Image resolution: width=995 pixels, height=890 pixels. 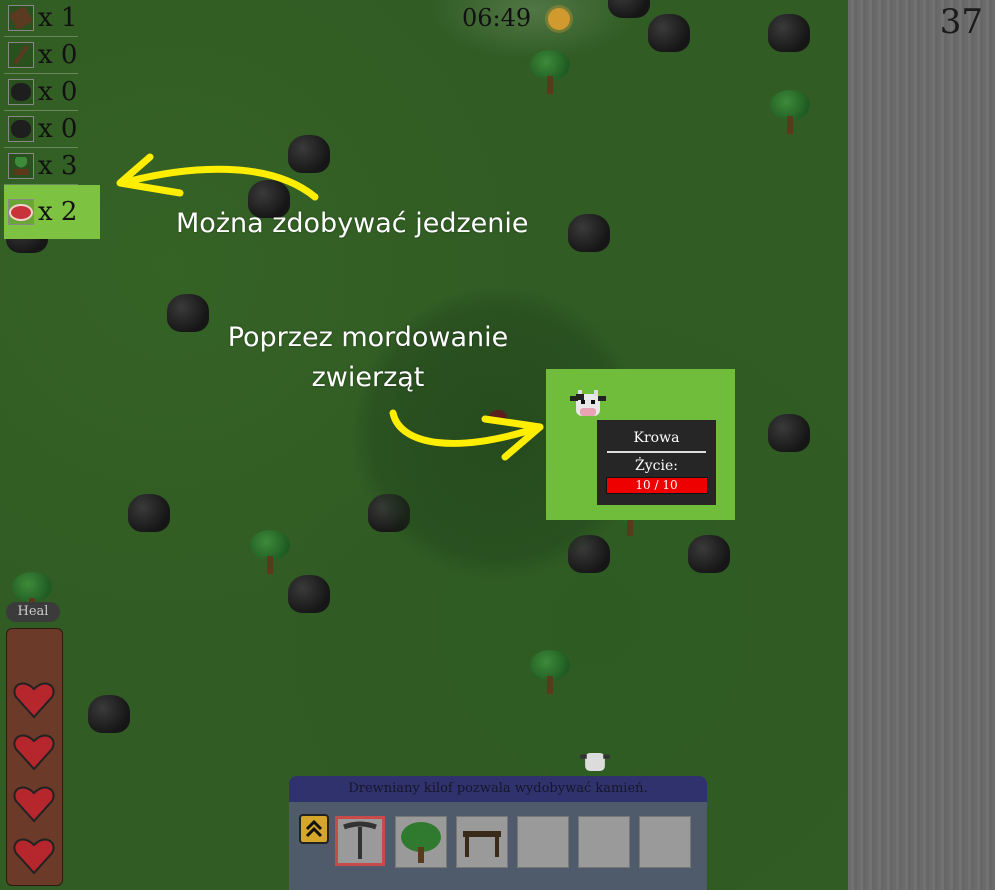 I want to click on health-hearts-panel, so click(x=34, y=757).